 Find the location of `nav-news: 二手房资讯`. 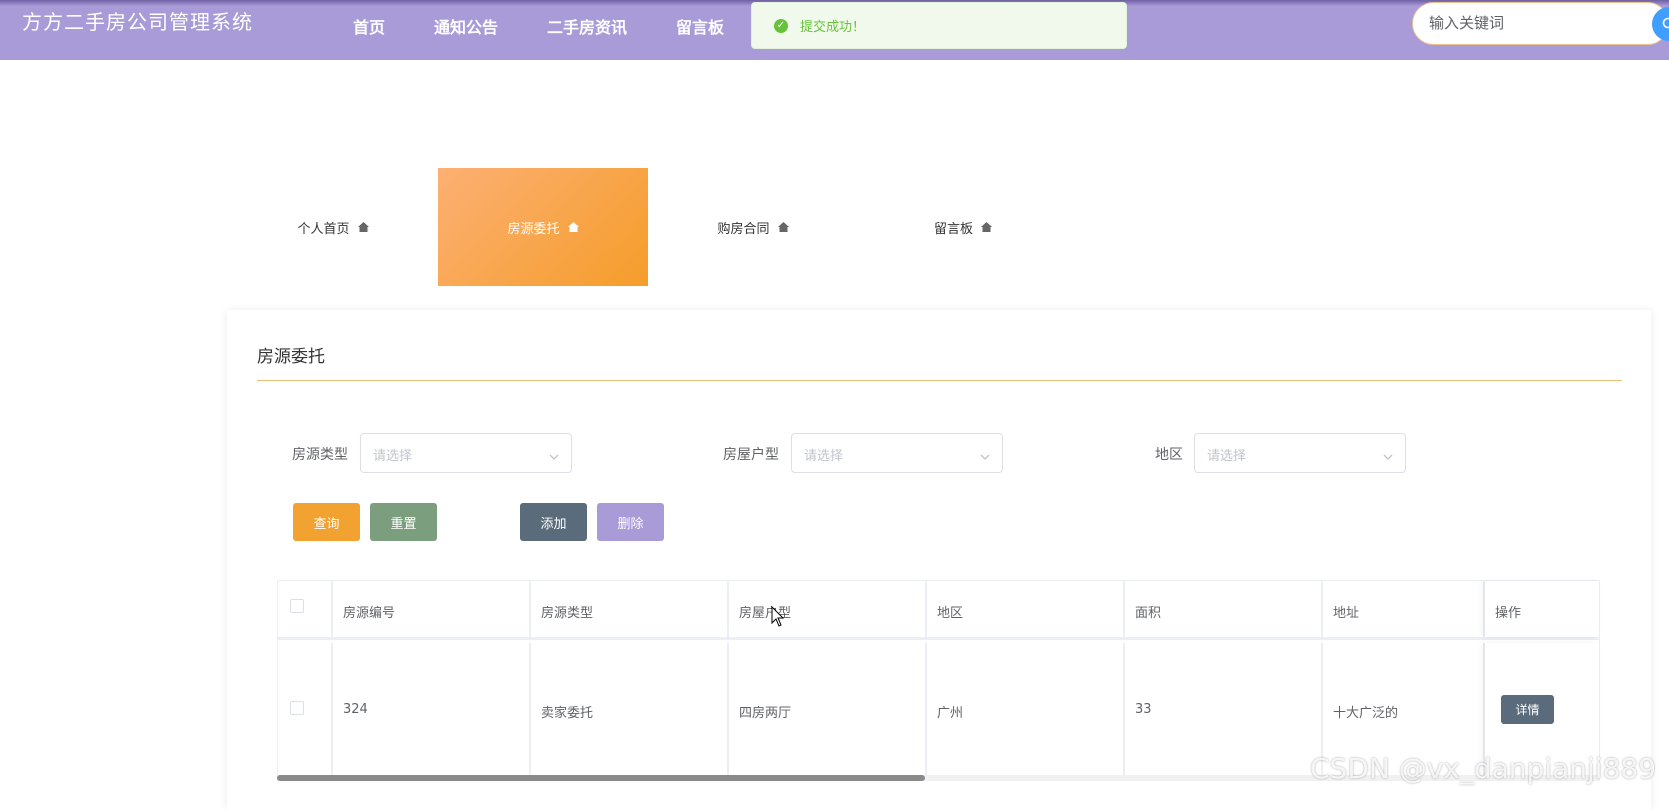

nav-news: 二手房资讯 is located at coordinates (587, 26).